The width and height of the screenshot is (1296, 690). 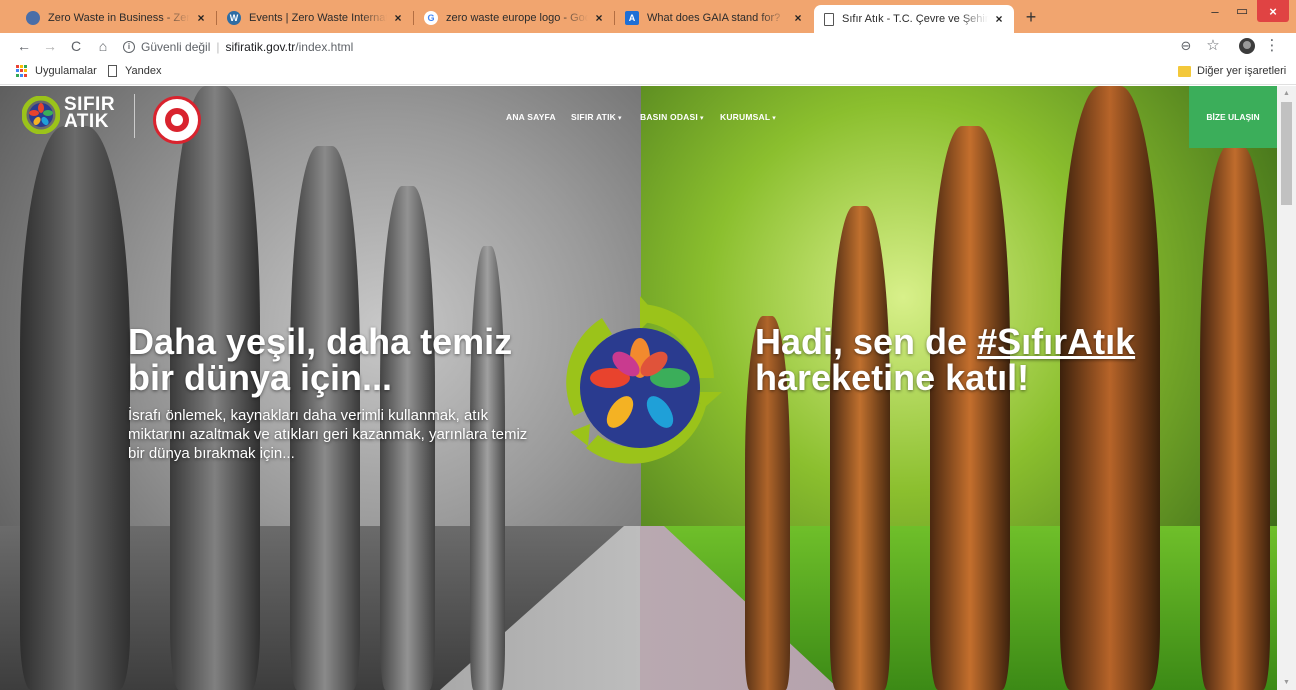 I want to click on nav-label: ANA SAYFA, so click(x=531, y=117).